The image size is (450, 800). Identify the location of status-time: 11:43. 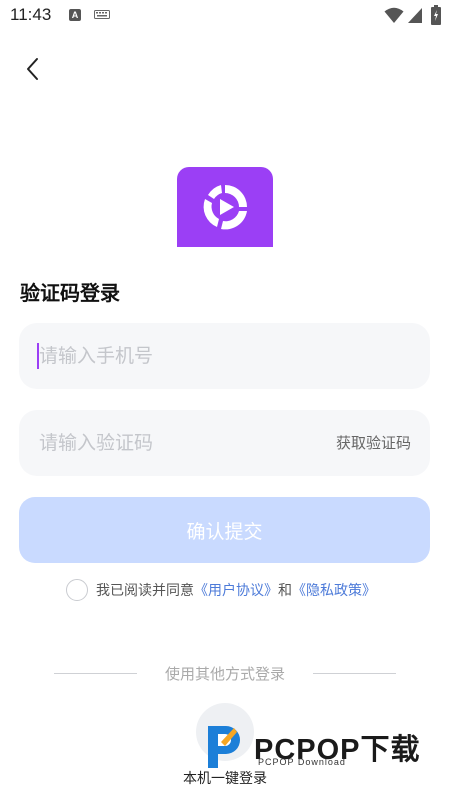
(31, 14).